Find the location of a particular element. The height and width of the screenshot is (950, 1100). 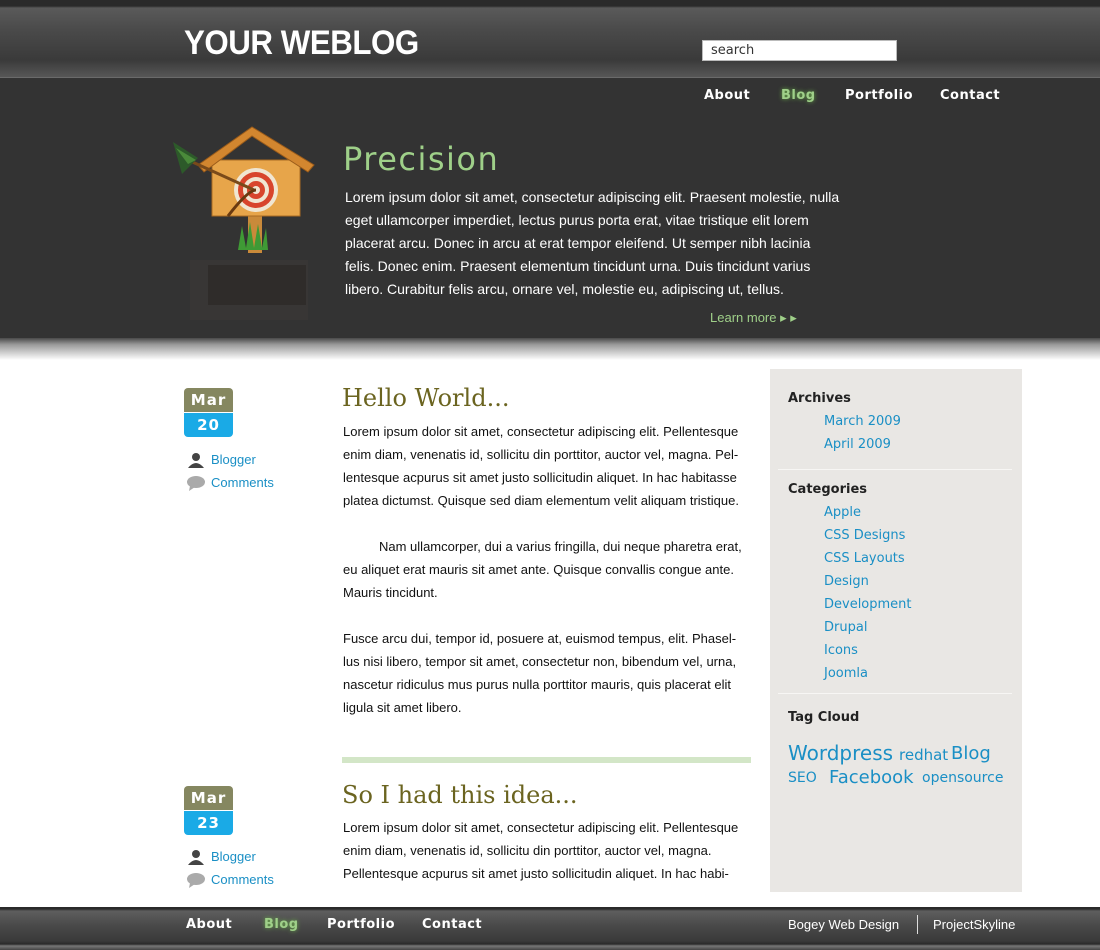

post-date-day: 23 is located at coordinates (208, 823).